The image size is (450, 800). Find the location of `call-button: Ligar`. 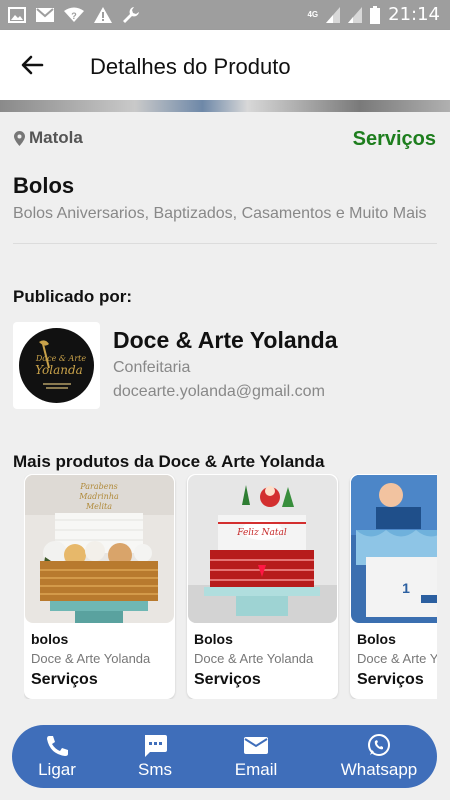

call-button: Ligar is located at coordinates (57, 756).